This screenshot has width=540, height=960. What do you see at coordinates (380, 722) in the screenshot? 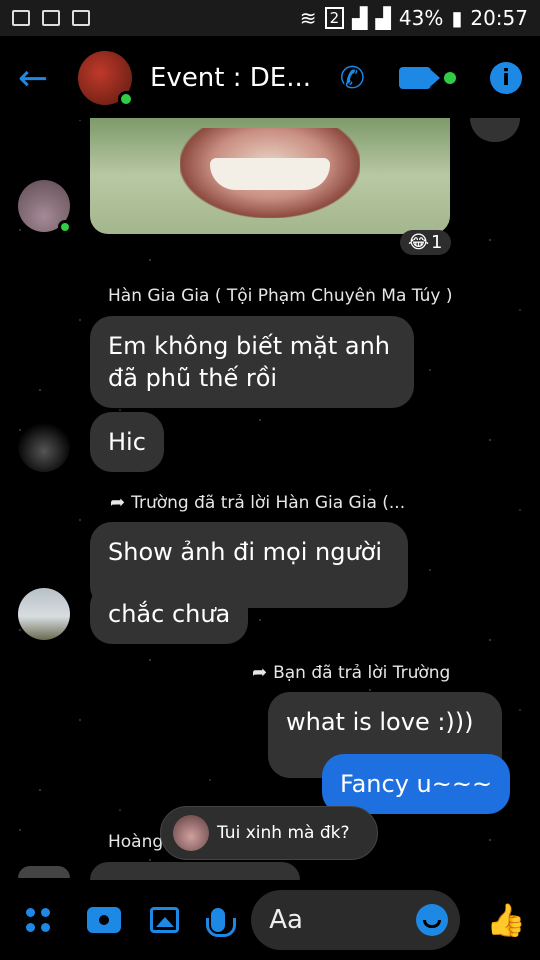
I see `message-text: what is love :)))` at bounding box center [380, 722].